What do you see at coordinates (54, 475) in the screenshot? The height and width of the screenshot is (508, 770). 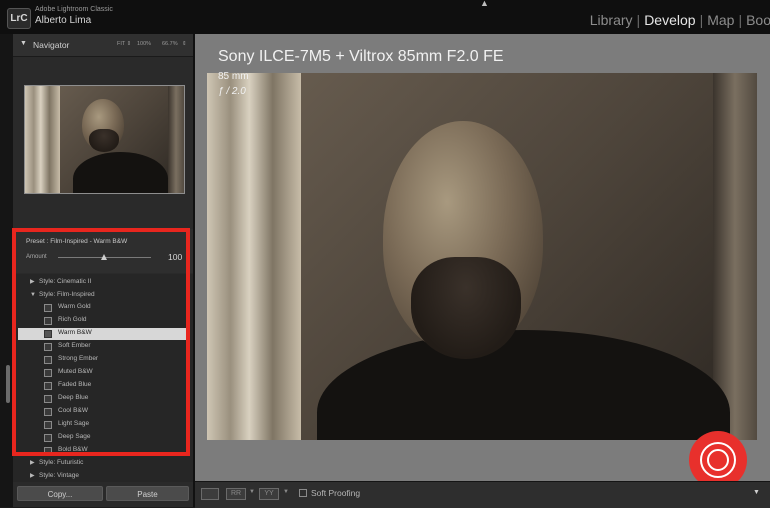 I see `preset-group-vintage: ▶ Style: Vintage` at bounding box center [54, 475].